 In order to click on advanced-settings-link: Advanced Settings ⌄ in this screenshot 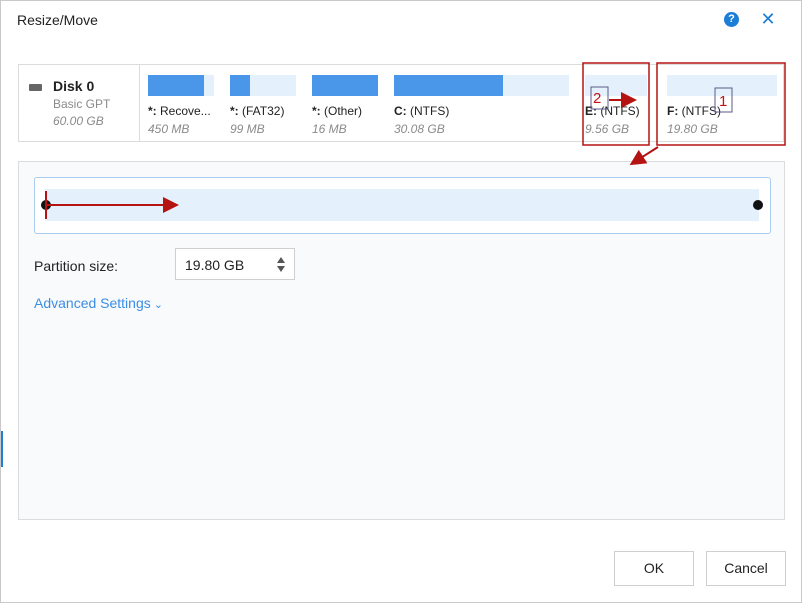, I will do `click(98, 303)`.